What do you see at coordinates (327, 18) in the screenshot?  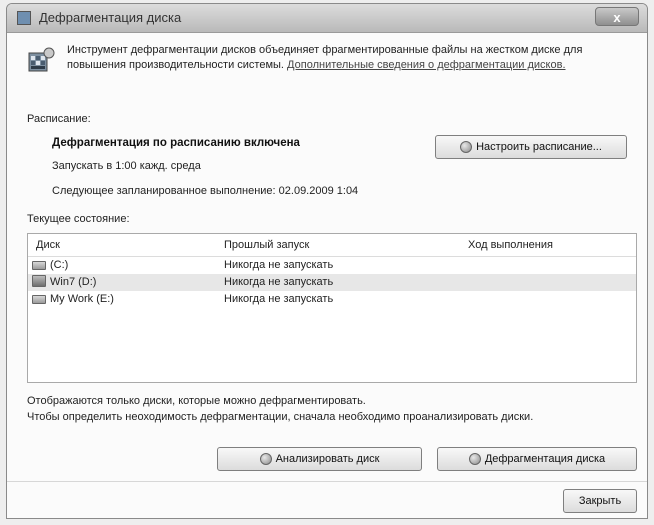 I see `title-bar: Дефрагментация диска x` at bounding box center [327, 18].